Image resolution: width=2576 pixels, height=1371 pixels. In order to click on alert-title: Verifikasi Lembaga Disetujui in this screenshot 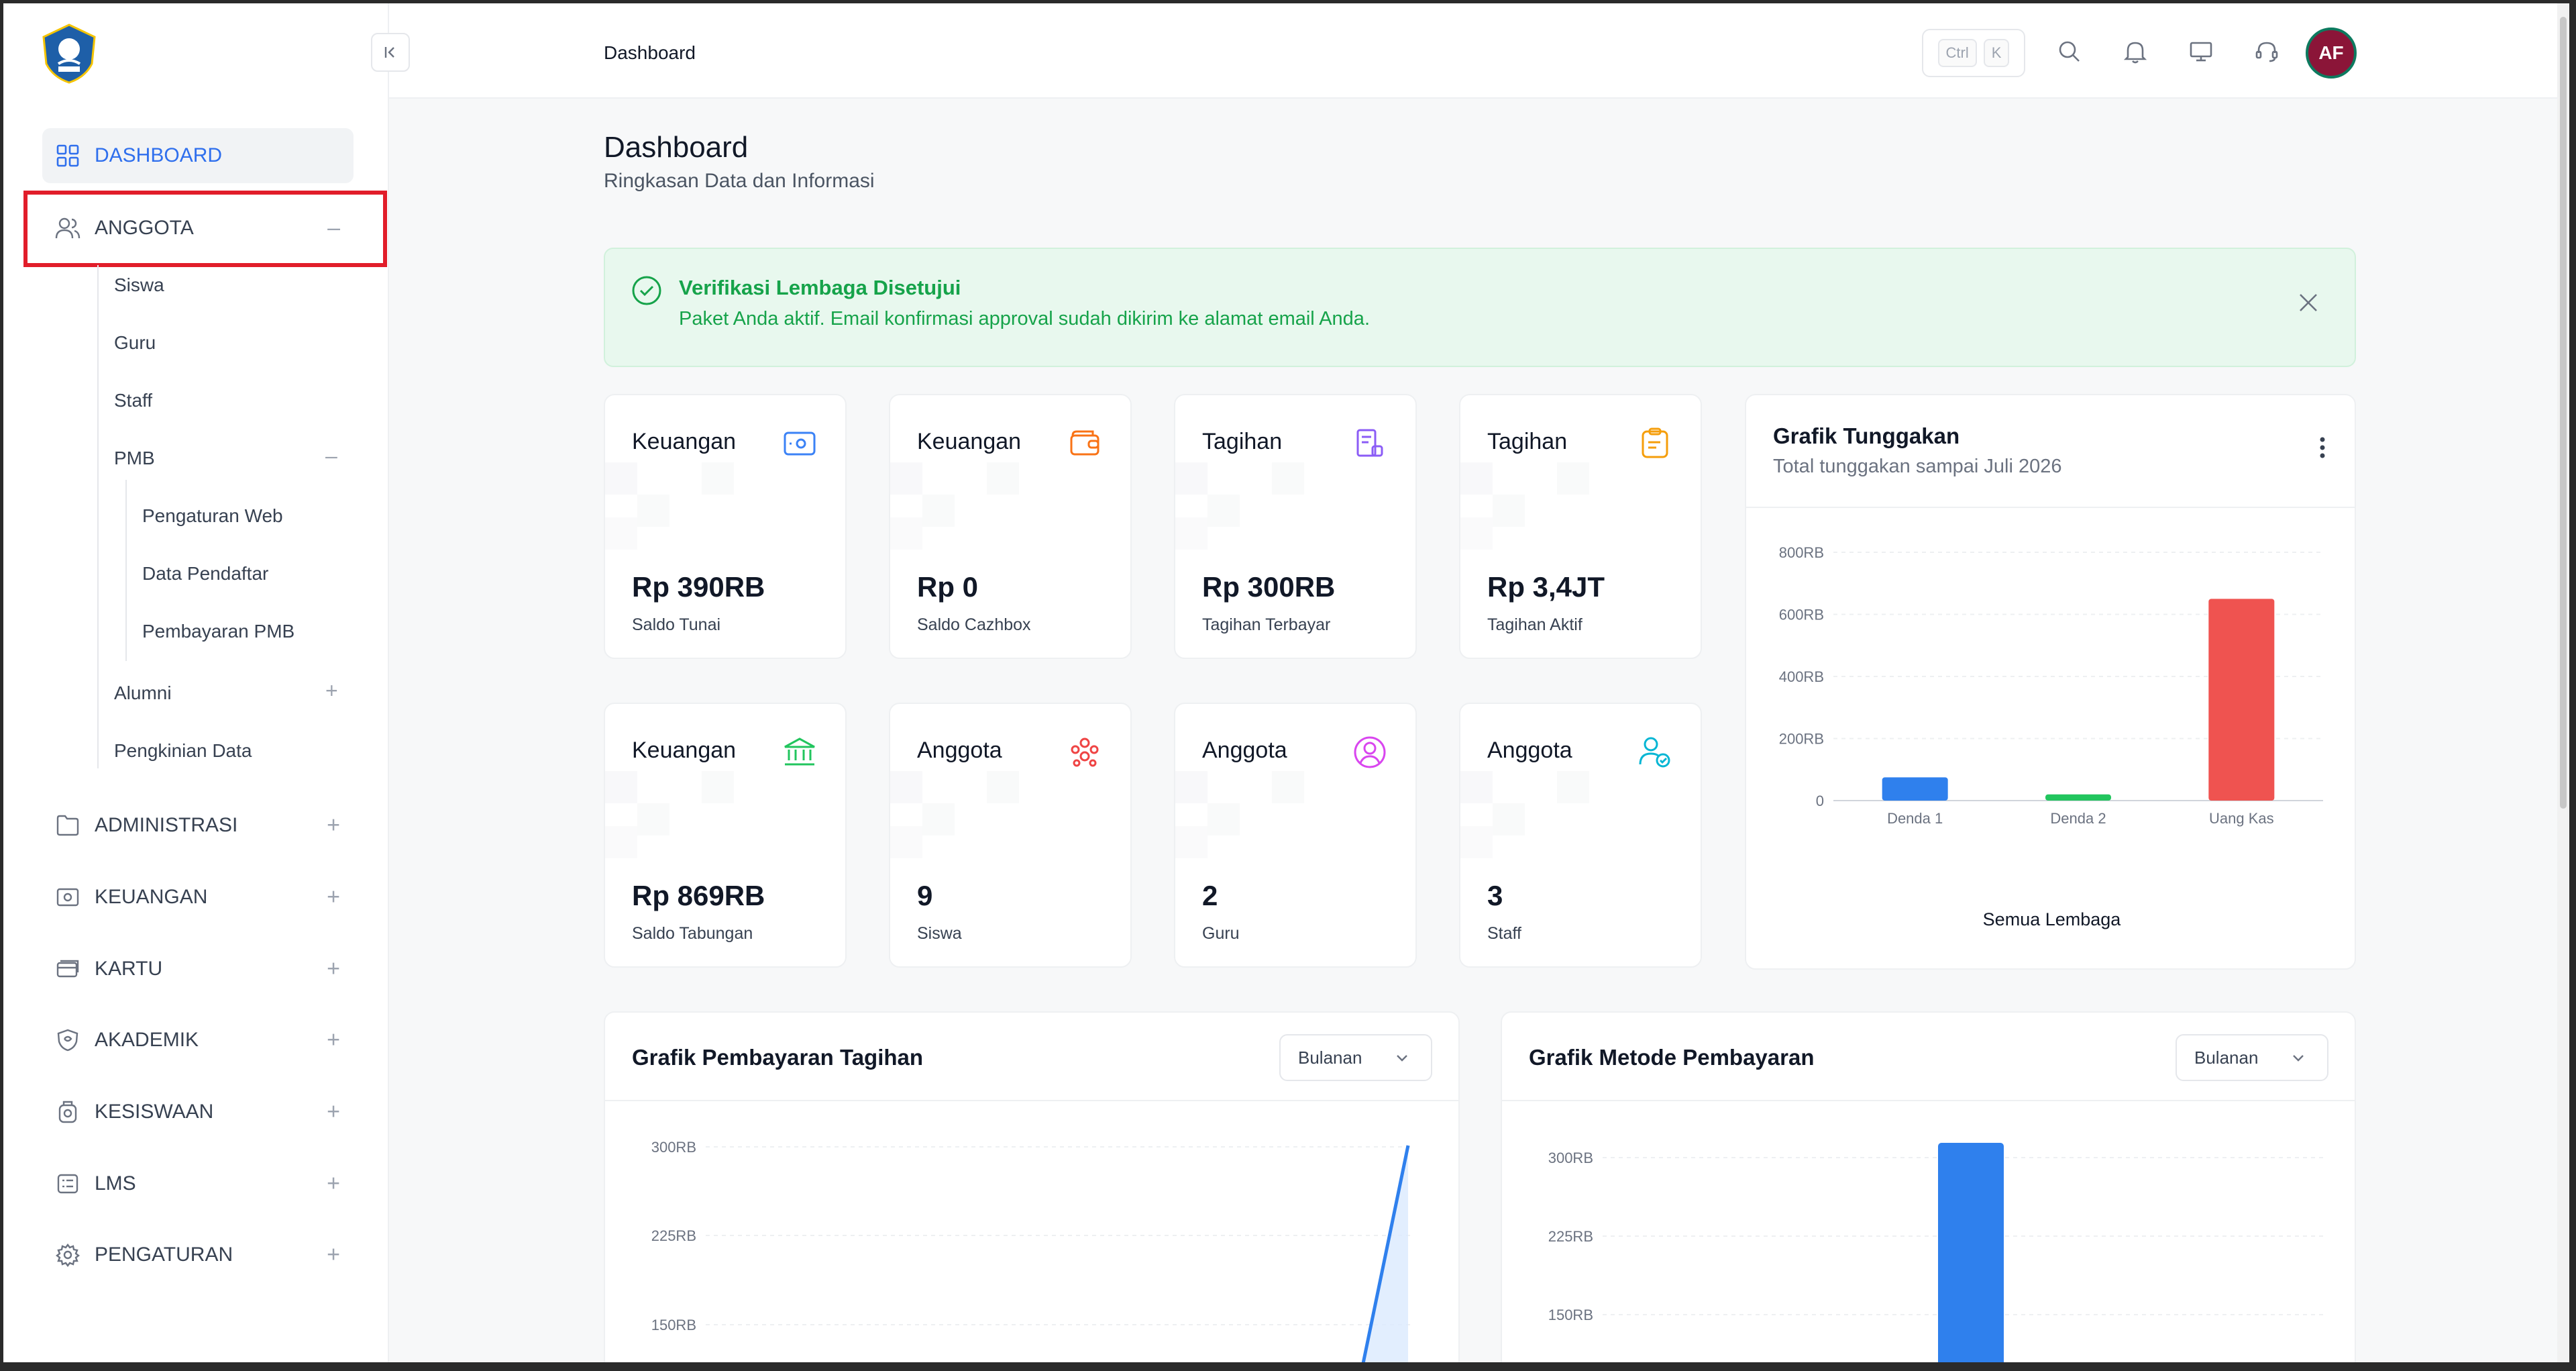, I will do `click(820, 287)`.